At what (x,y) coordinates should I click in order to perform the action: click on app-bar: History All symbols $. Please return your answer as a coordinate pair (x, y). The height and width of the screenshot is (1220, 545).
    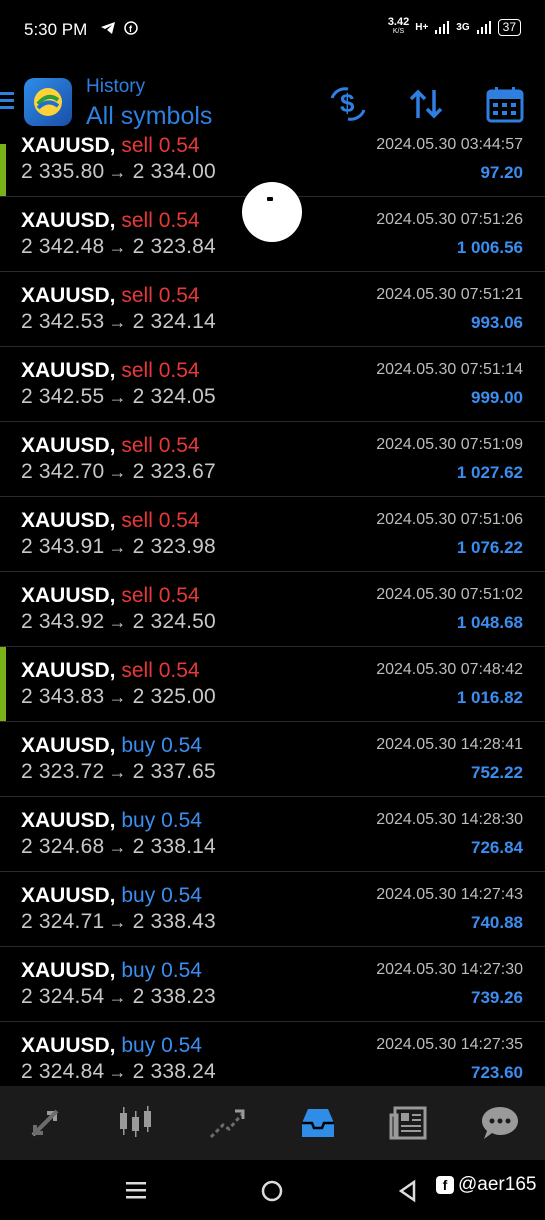
    Looking at the image, I should click on (272, 102).